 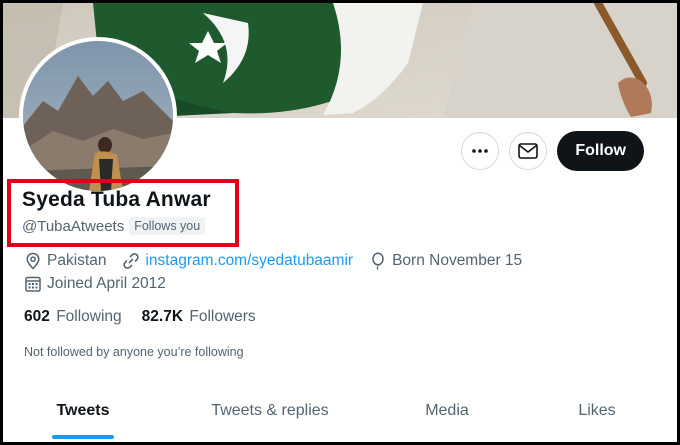 I want to click on more-icon, so click(x=480, y=151).